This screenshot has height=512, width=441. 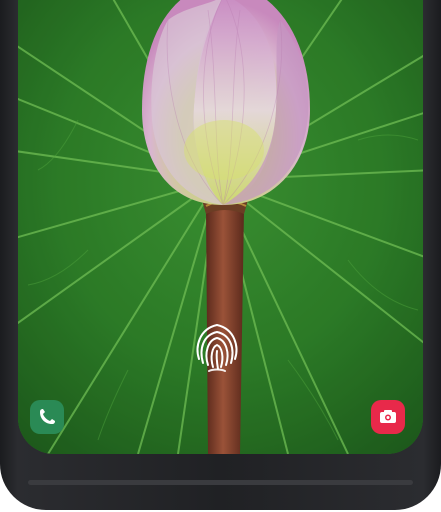 I want to click on phone-shortcut-button, so click(x=47, y=417).